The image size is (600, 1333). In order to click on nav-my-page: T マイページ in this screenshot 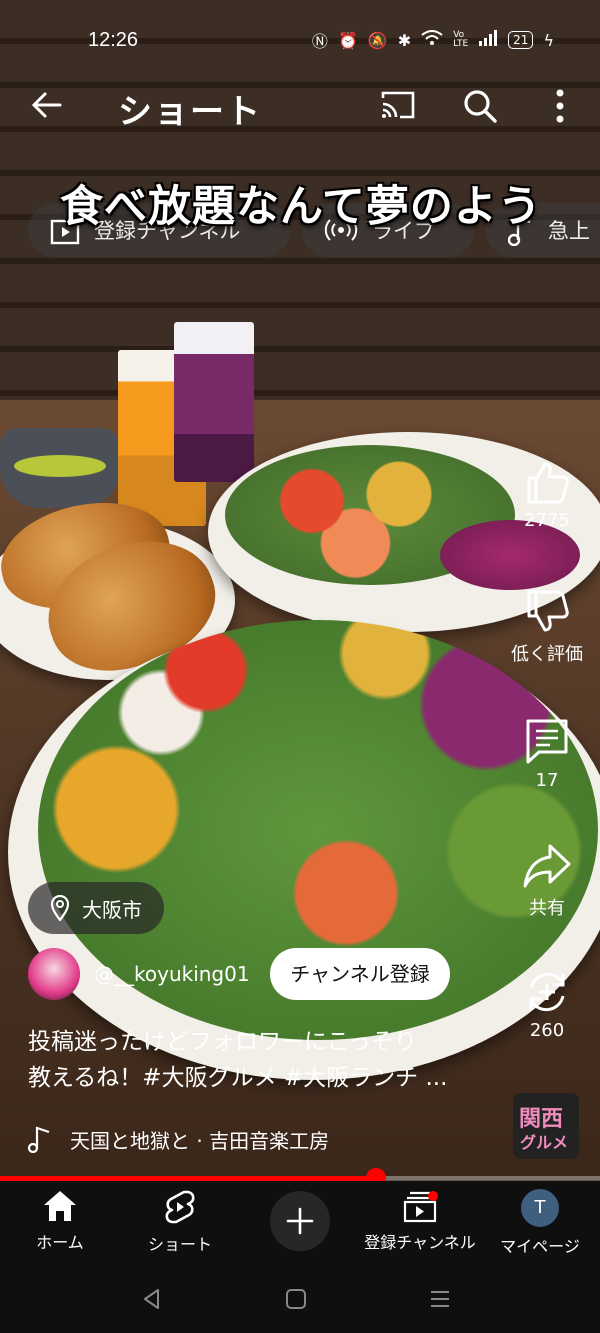, I will do `click(540, 1223)`.